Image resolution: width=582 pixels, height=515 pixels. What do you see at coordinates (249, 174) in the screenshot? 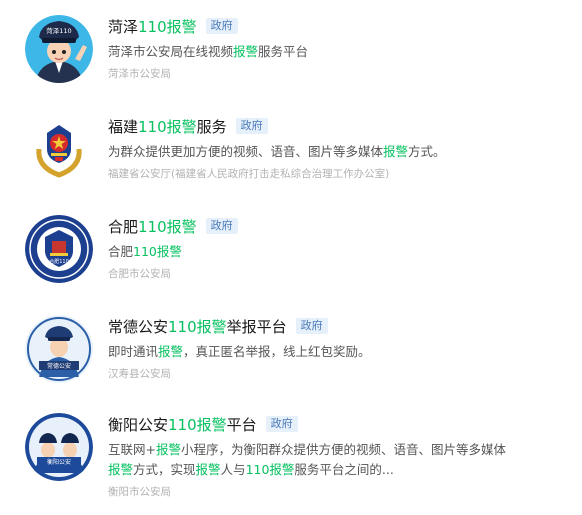
I see `account-source: 福建省公安厅(福建省人民政府打击走私综合治理工作办公室)` at bounding box center [249, 174].